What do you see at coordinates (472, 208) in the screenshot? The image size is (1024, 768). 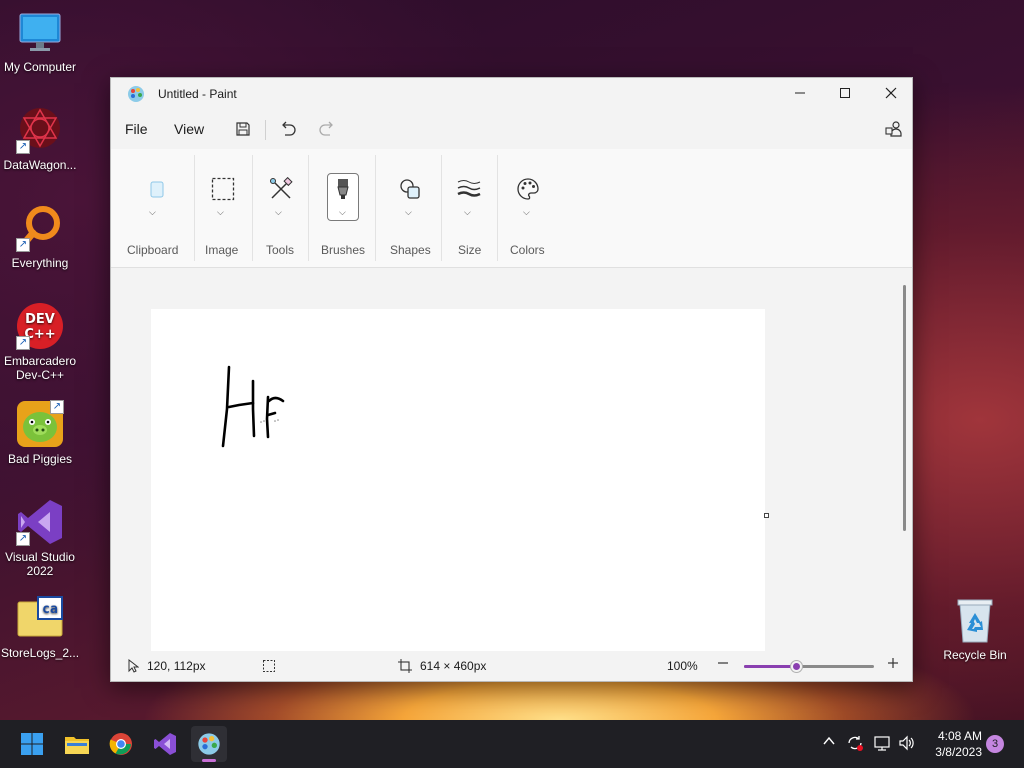 I see `ribbon-group-size: ⌵ Size` at bounding box center [472, 208].